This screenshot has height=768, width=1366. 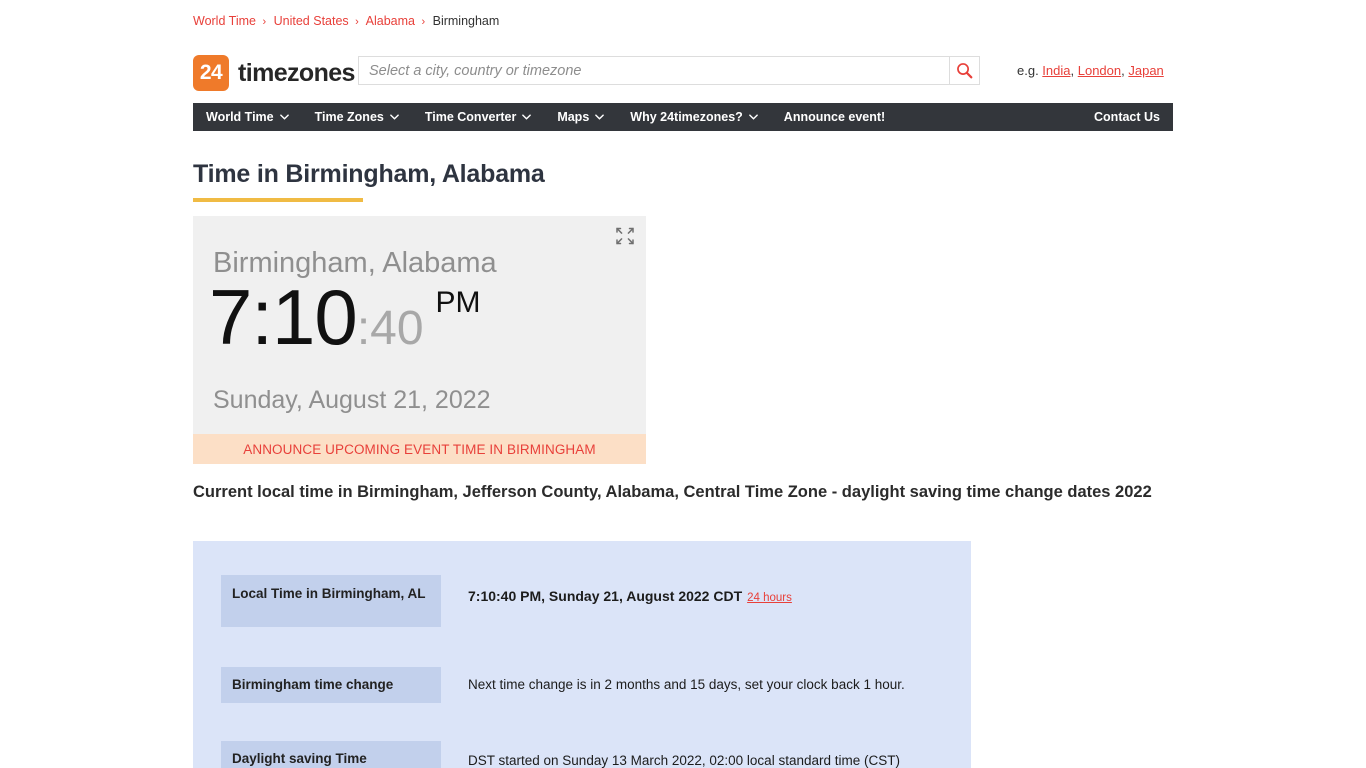 I want to click on search-field-wrapper, so click(x=654, y=70).